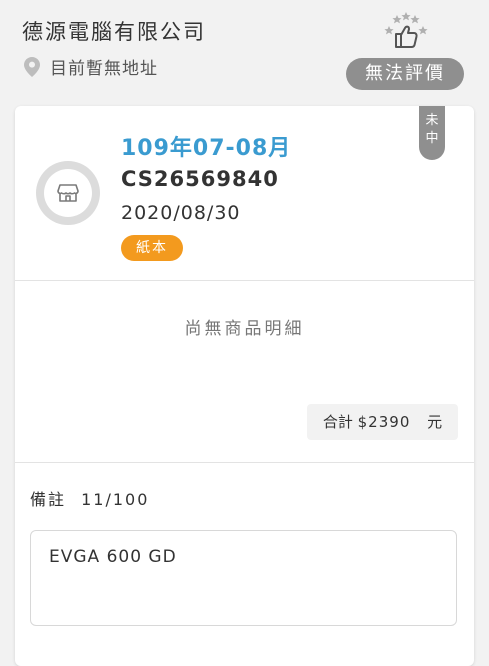  Describe the element at coordinates (200, 179) in the screenshot. I see `invoice-number: CS26569840` at that location.